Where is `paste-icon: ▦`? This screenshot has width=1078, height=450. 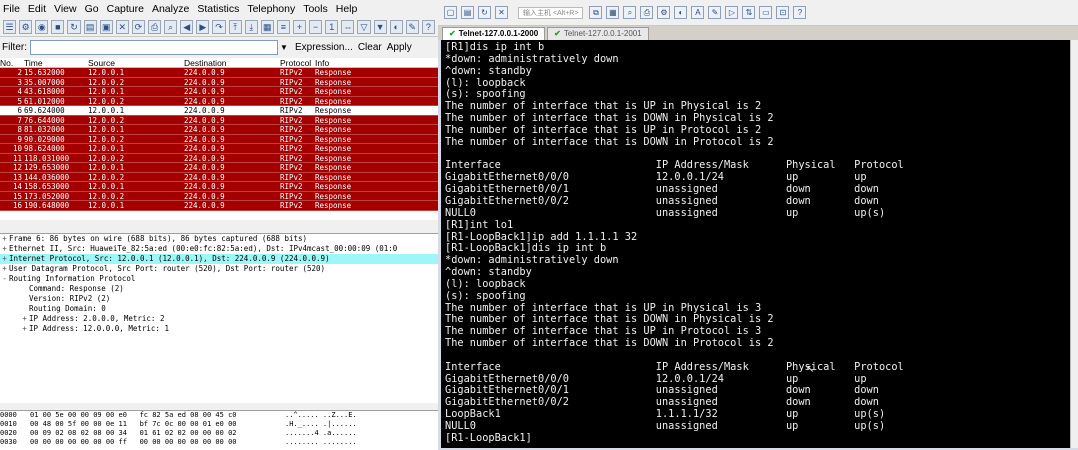
paste-icon: ▦ is located at coordinates (613, 12).